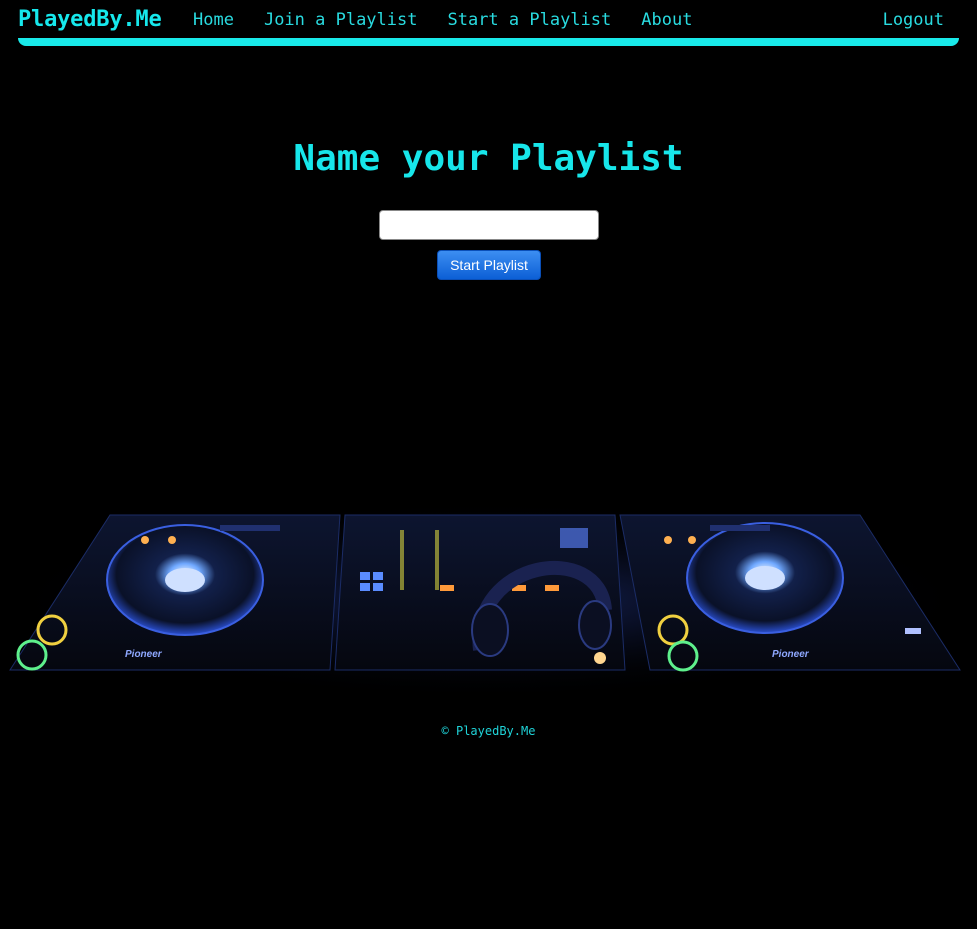  I want to click on left-deck-brand: Pioneer, so click(144, 654).